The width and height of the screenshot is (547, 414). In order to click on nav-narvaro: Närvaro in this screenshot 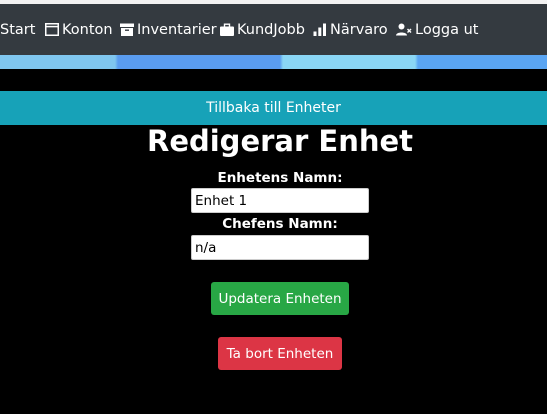, I will do `click(350, 29)`.